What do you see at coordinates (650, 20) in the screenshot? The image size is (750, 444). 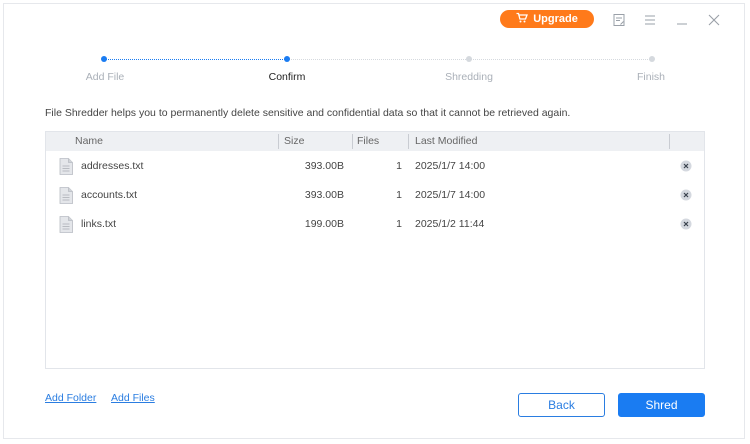 I see `menu-icon` at bounding box center [650, 20].